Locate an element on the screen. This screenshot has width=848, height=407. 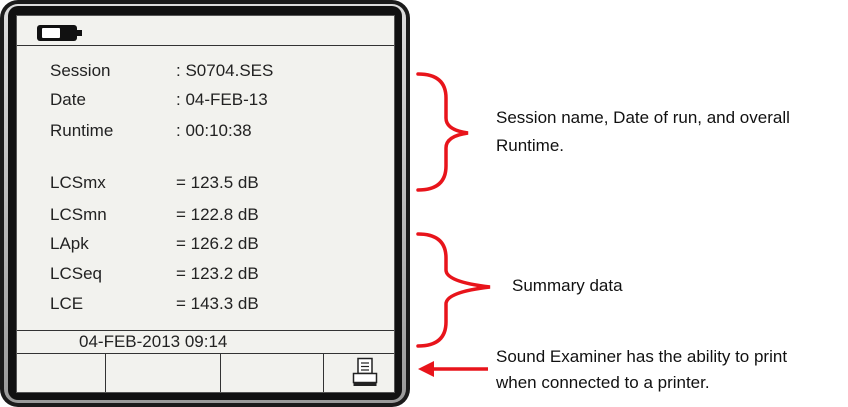
lcsmn-label: LCSmn is located at coordinates (78, 214).